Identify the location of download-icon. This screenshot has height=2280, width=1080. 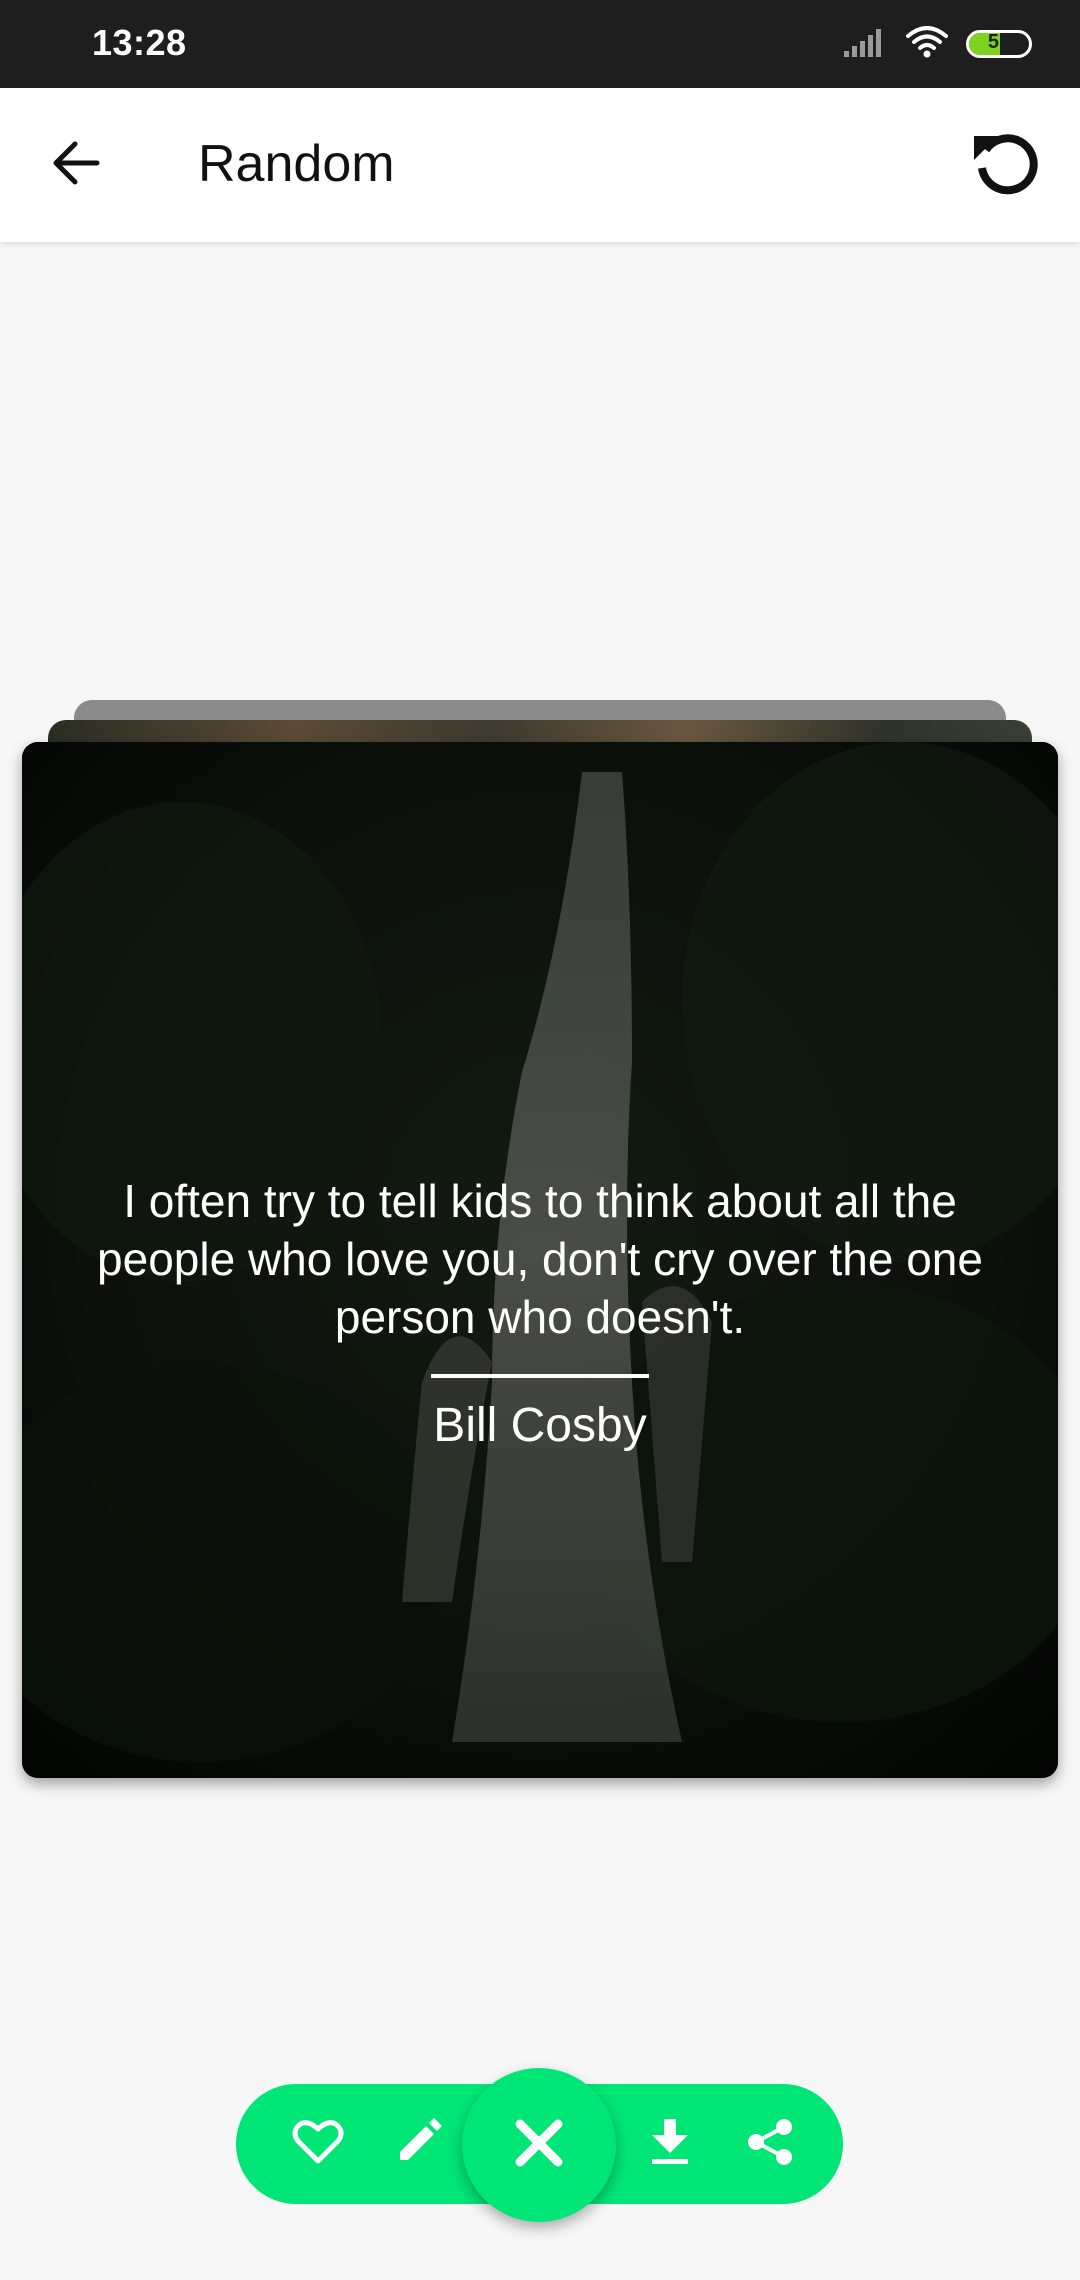
(670, 2144).